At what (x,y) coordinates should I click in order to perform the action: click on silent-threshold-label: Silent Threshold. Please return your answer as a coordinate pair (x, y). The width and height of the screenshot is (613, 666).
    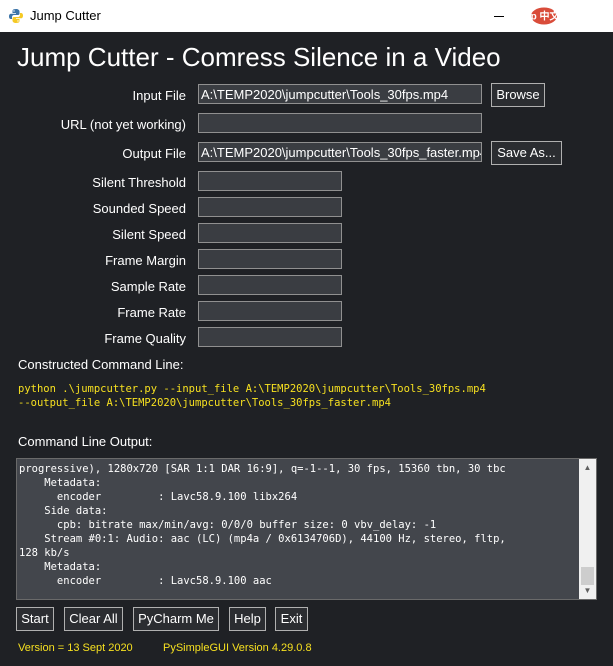
    Looking at the image, I should click on (139, 182).